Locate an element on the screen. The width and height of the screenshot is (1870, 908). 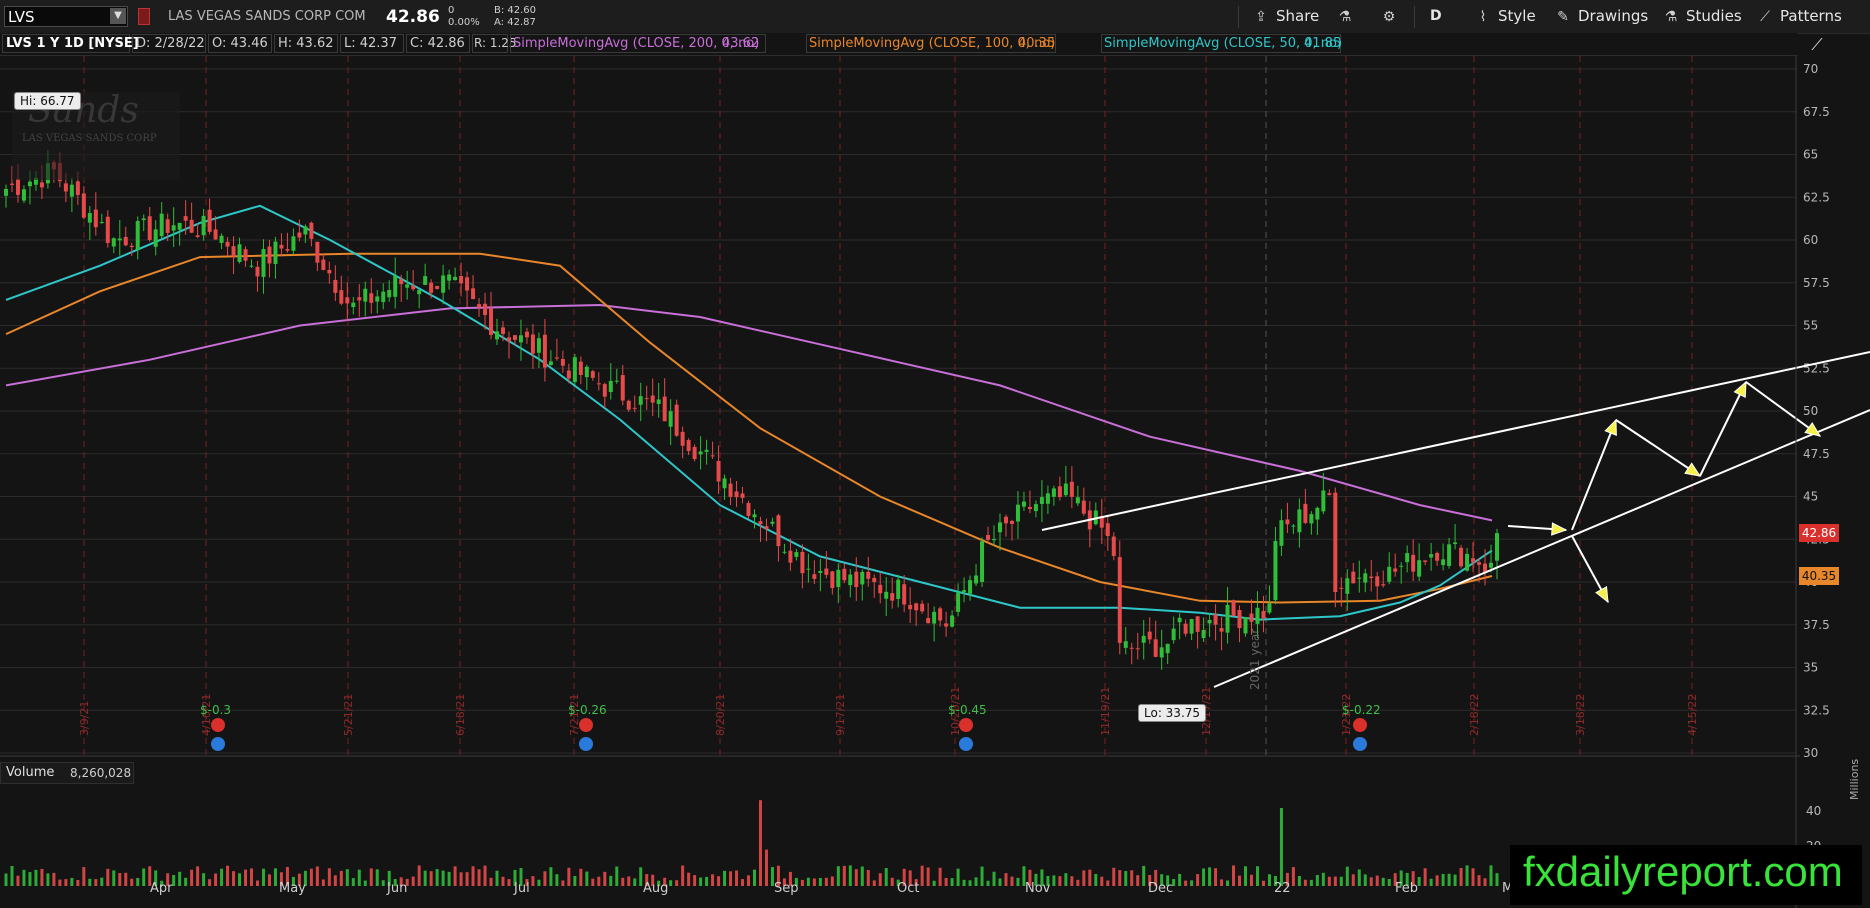
drawing-tool-icon: ⟋ is located at coordinates (1817, 45).